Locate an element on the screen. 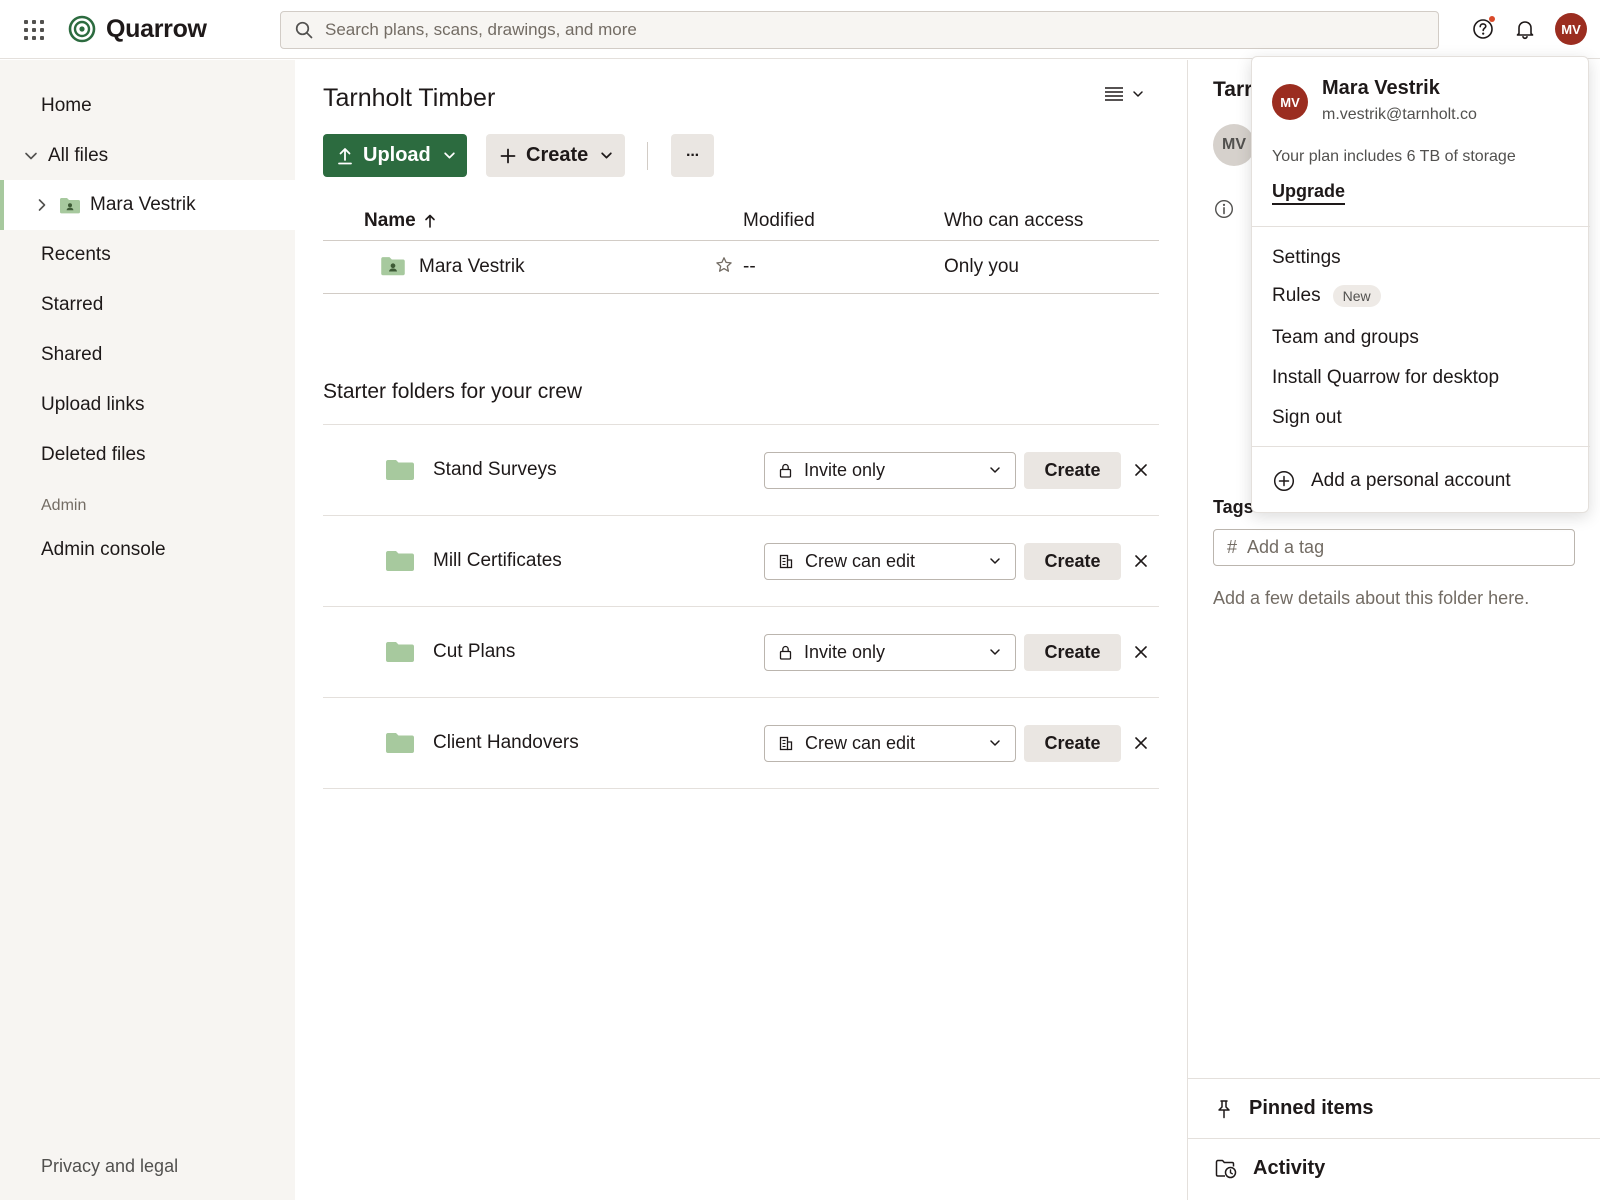 This screenshot has height=1200, width=1600. sidebar-item-shared: Shared is located at coordinates (147, 355).